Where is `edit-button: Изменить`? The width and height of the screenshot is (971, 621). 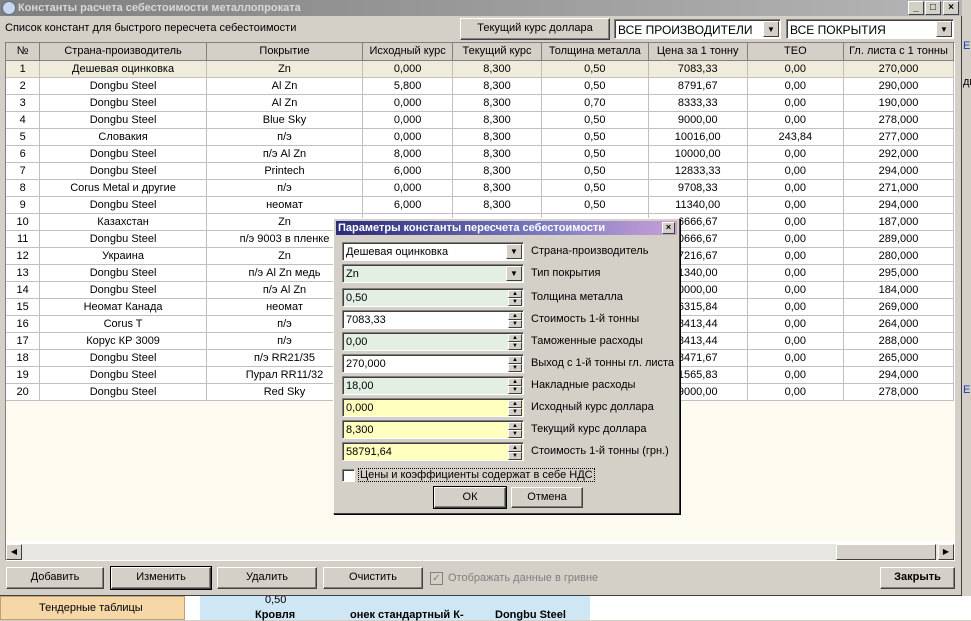 edit-button: Изменить is located at coordinates (161, 578).